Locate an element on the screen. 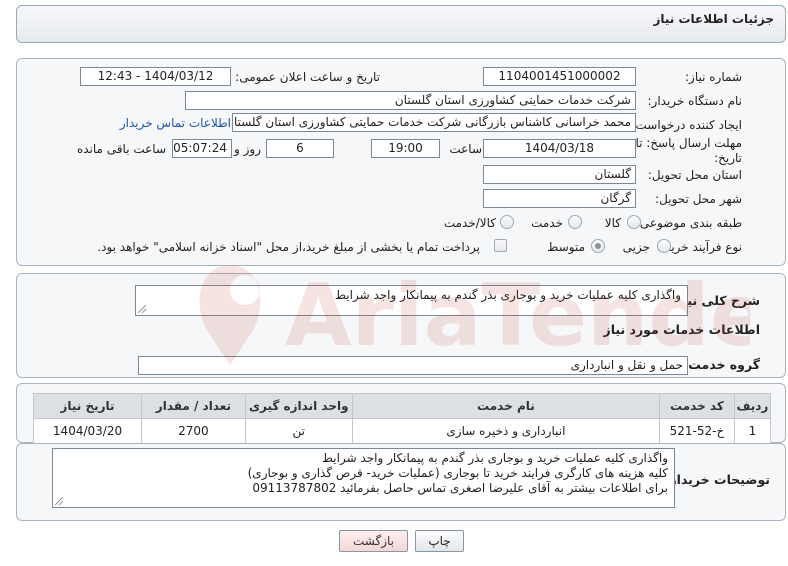 The width and height of the screenshot is (788, 566). process-radio-minor is located at coordinates (664, 246).